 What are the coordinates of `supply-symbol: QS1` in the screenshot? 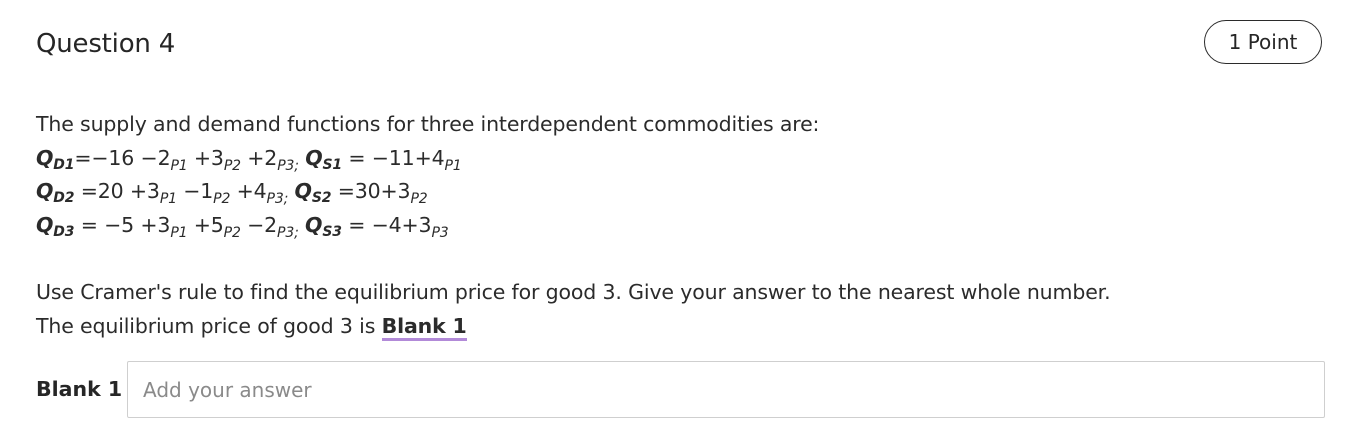 It's located at (323, 159).